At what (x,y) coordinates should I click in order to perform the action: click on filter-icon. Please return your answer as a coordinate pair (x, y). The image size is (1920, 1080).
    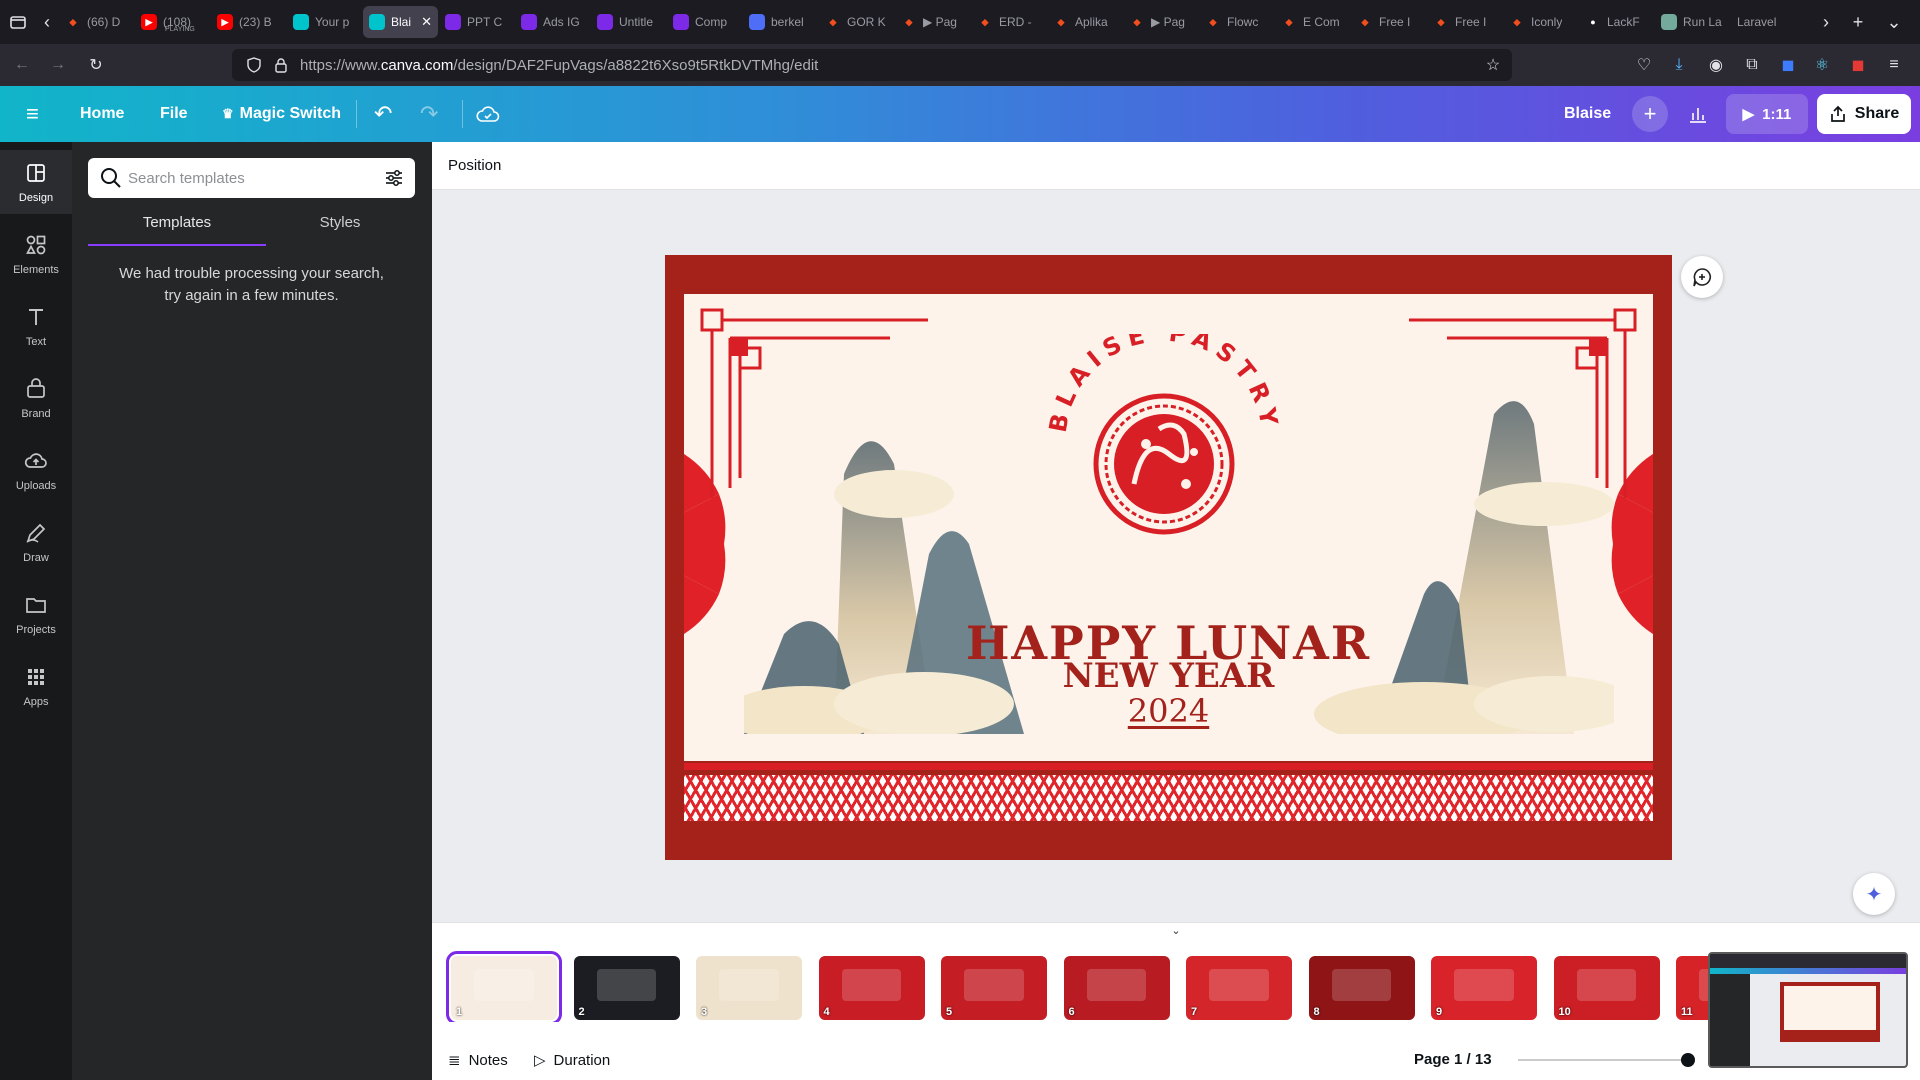
    Looking at the image, I should click on (394, 180).